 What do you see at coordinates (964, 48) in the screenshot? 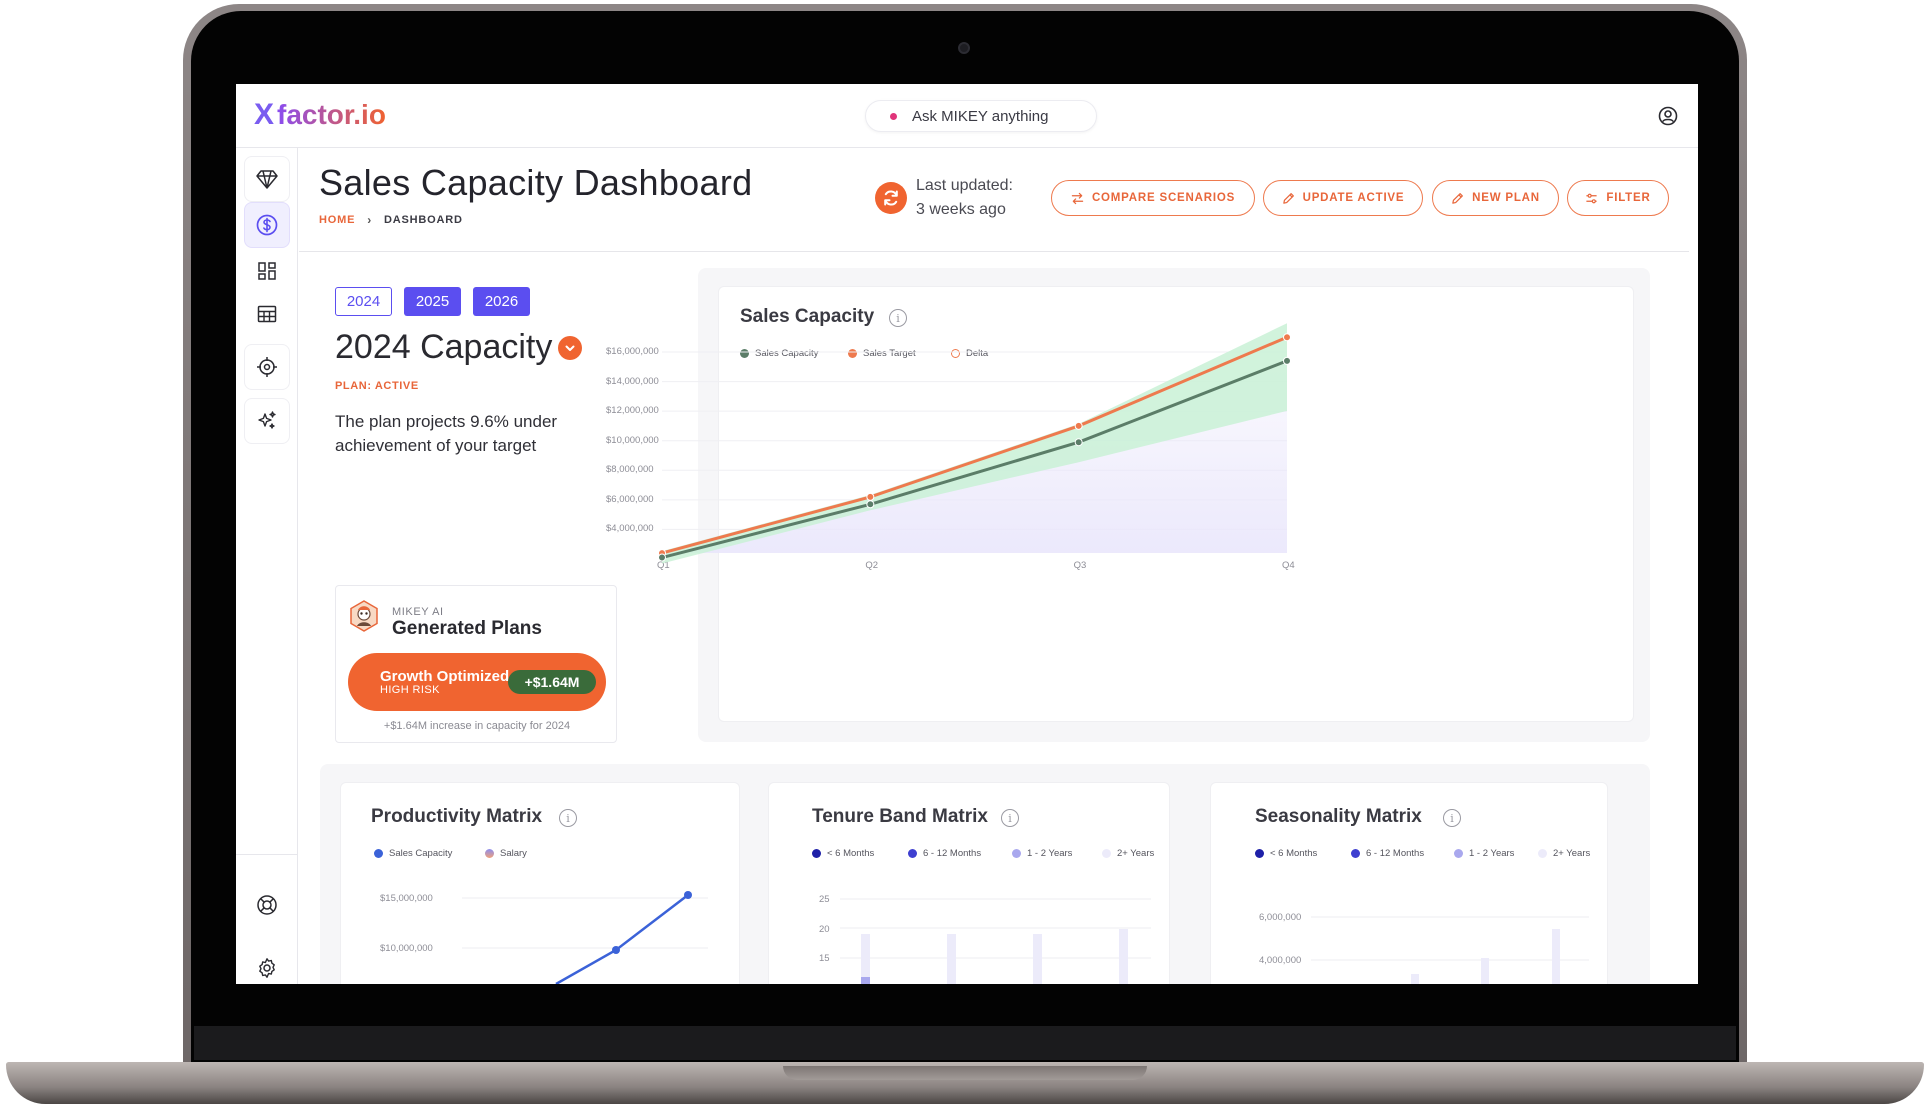
I see `camera` at bounding box center [964, 48].